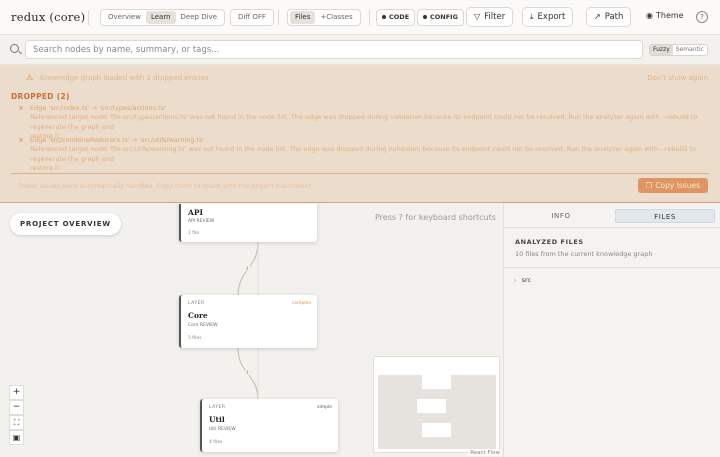 The image size is (720, 457). What do you see at coordinates (324, 407) in the screenshot?
I see `node-complexity-badge: simple` at bounding box center [324, 407].